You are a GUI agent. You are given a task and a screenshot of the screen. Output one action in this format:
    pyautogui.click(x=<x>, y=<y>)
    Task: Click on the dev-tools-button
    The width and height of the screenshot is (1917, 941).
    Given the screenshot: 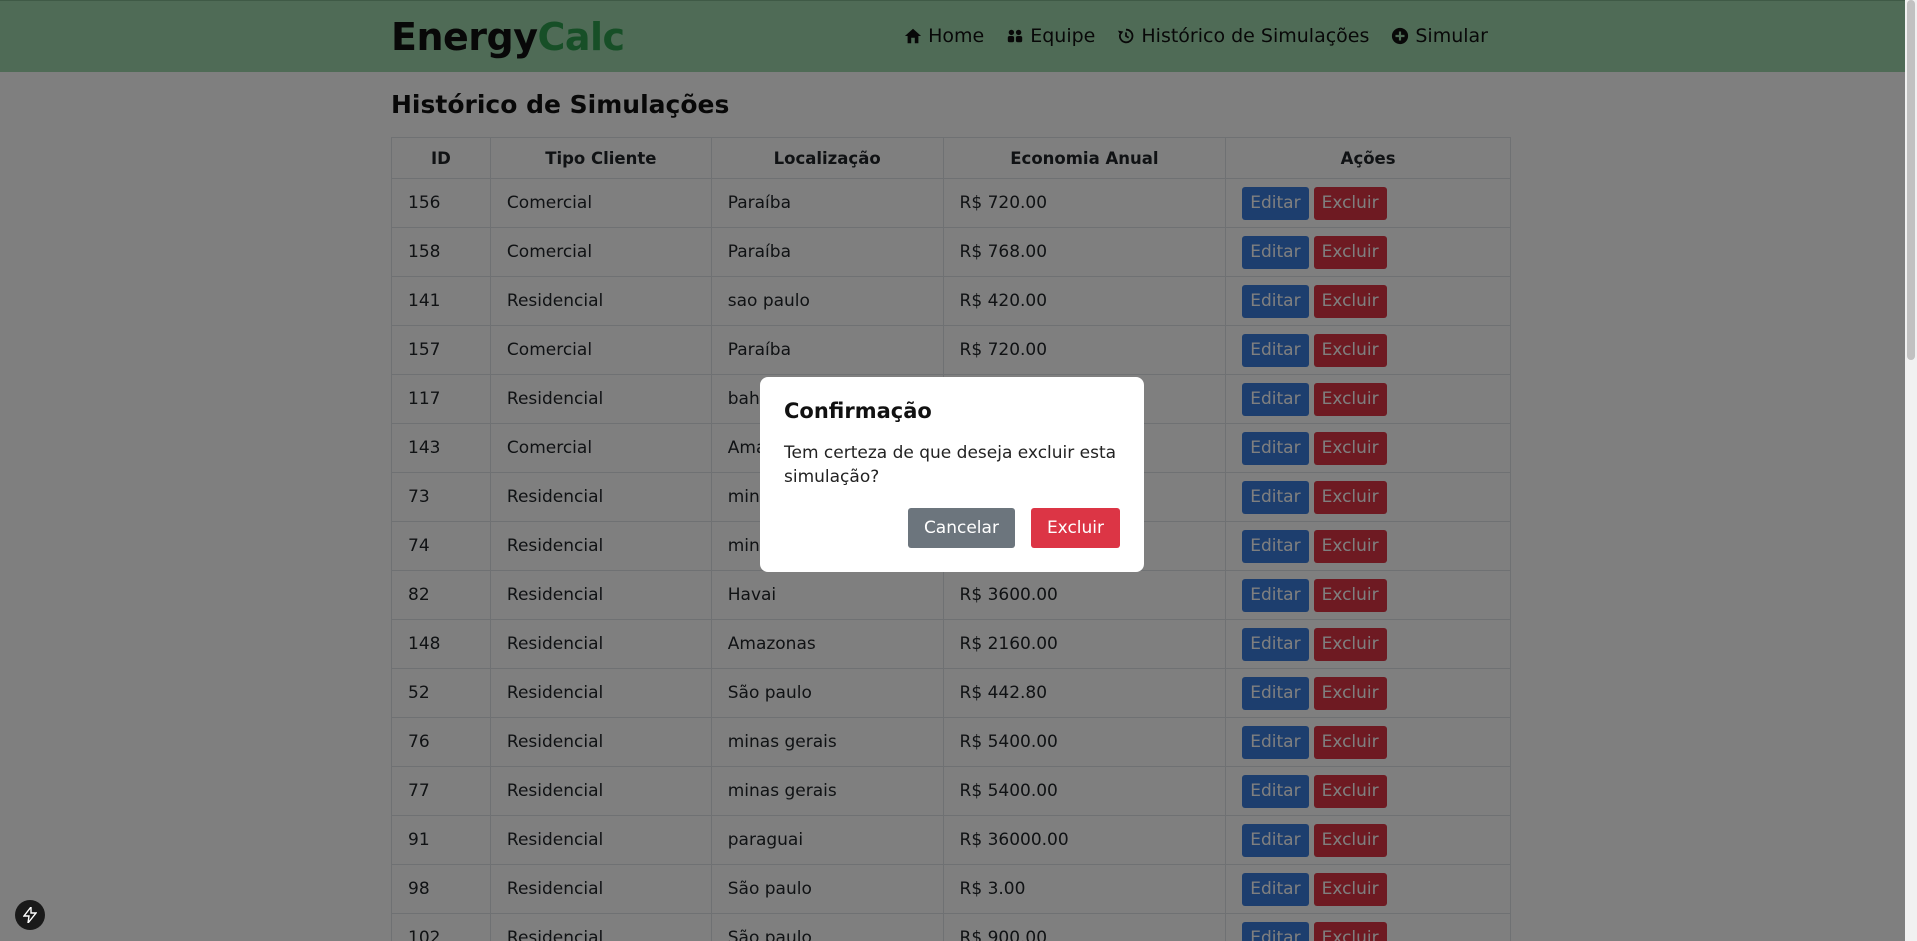 What is the action you would take?
    pyautogui.click(x=30, y=915)
    